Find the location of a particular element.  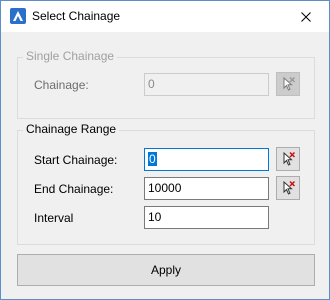

start-chainage-pick-button is located at coordinates (288, 159).